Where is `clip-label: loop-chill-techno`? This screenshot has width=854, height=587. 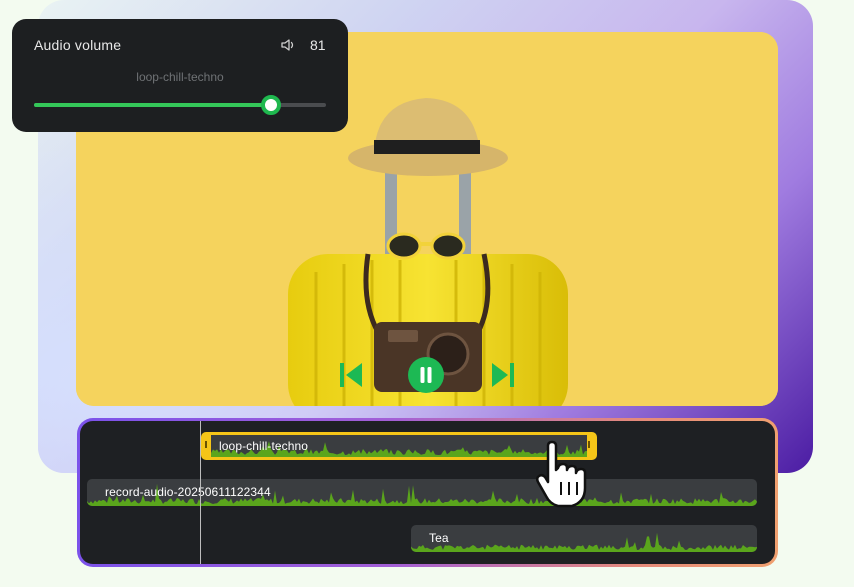 clip-label: loop-chill-techno is located at coordinates (264, 446).